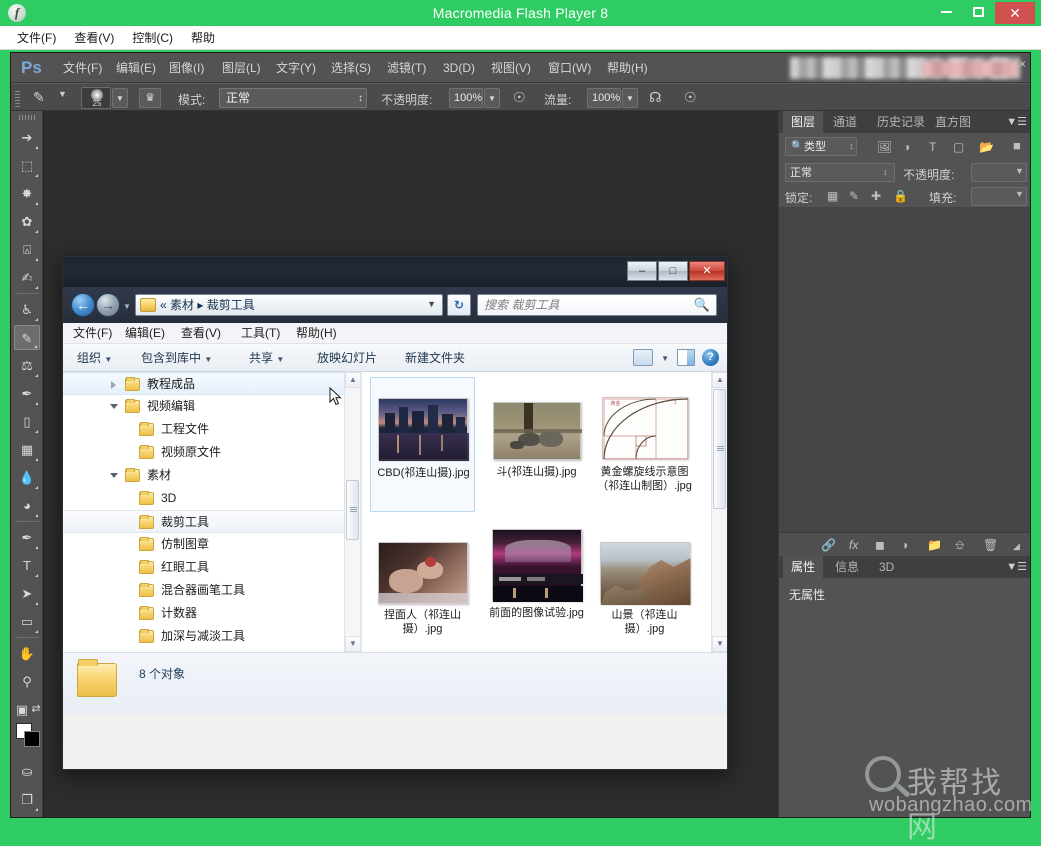 This screenshot has width=1041, height=846. I want to click on options-bar-grip, so click(17, 98).